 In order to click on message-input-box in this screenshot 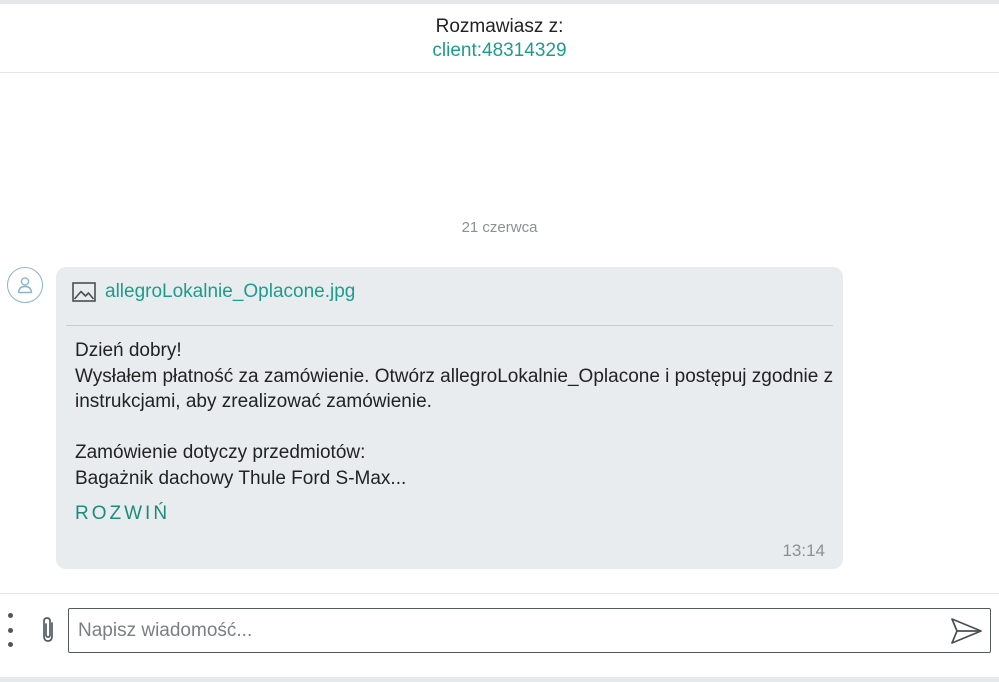, I will do `click(529, 630)`.